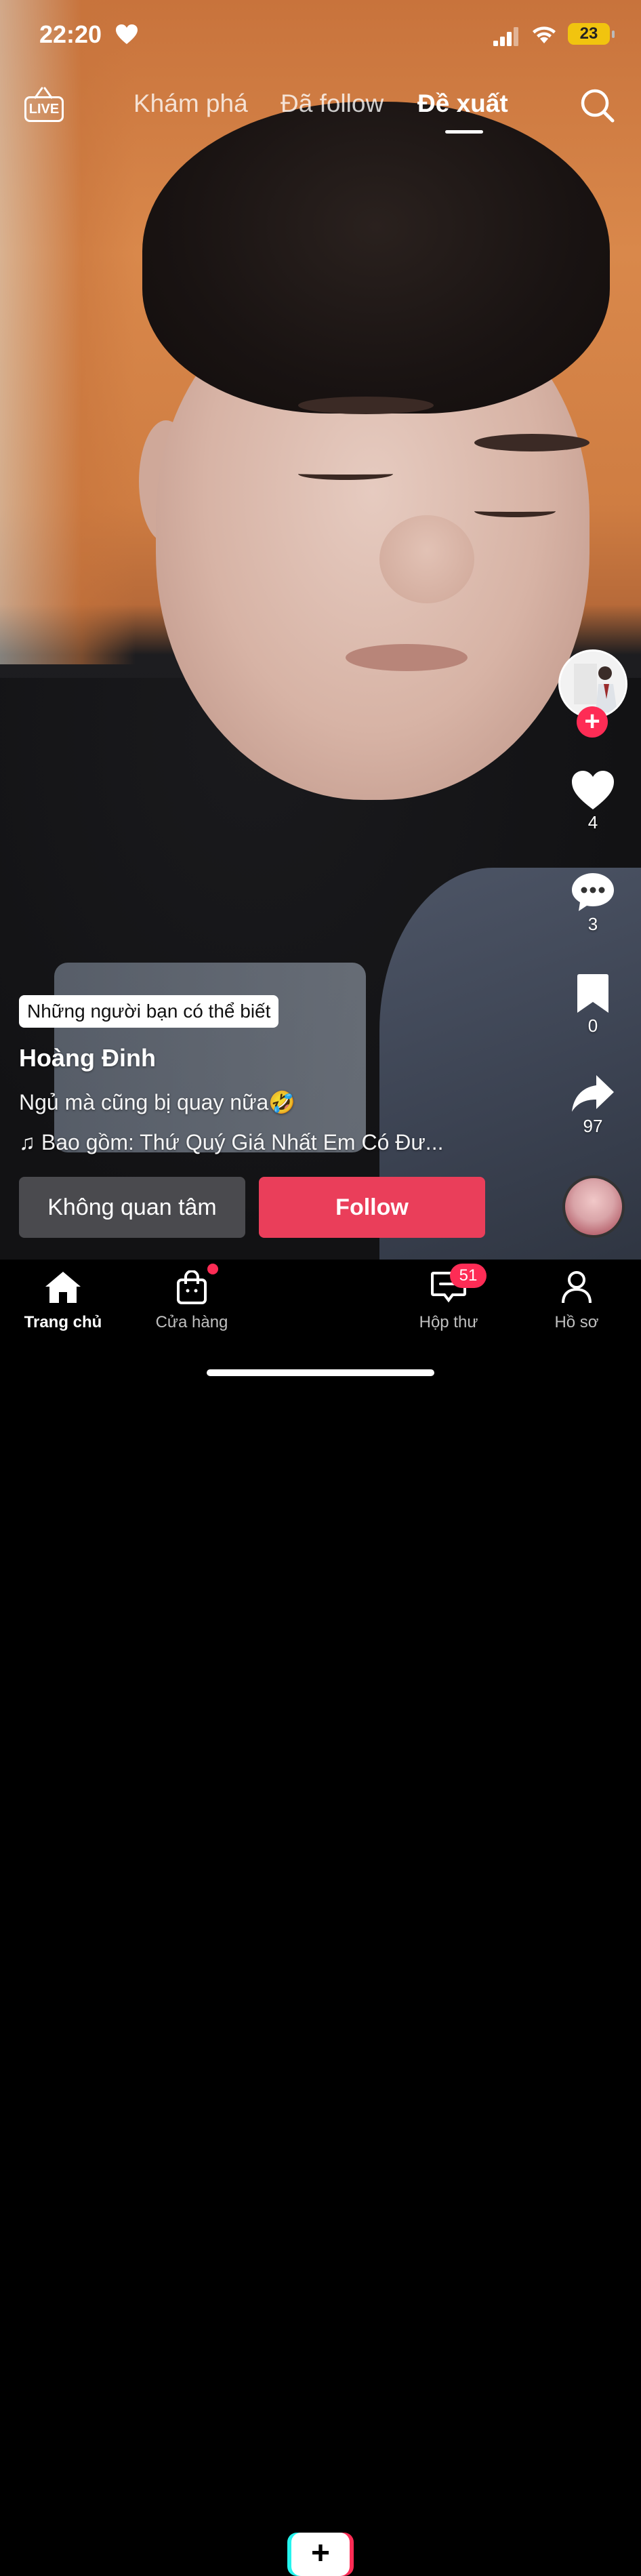 This screenshot has height=2576, width=641. I want to click on tab-home: Trang chủ, so click(63, 1301).